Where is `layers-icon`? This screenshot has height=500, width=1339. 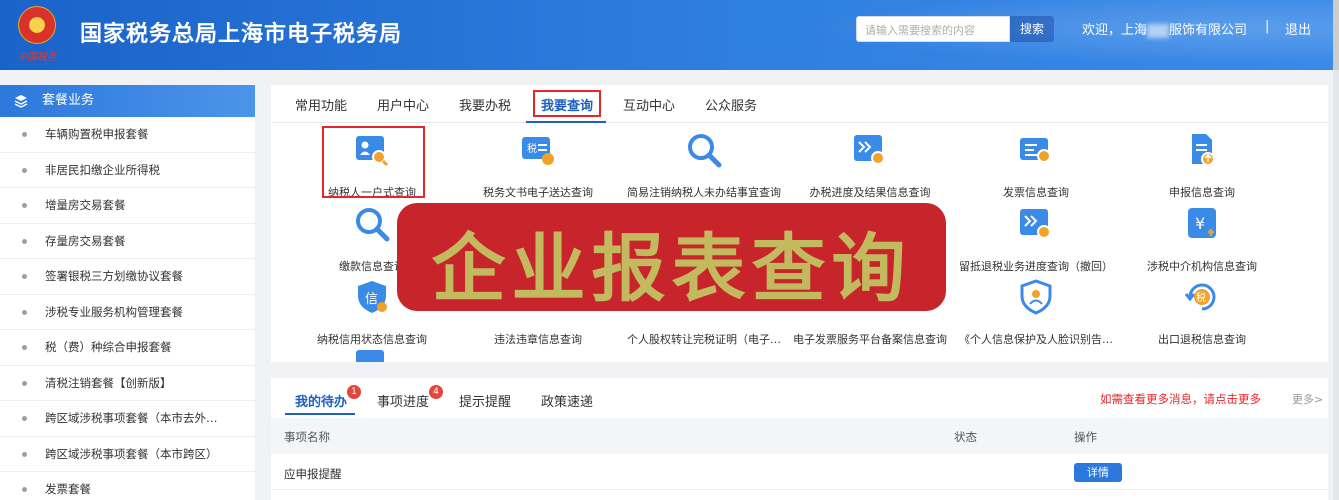 layers-icon is located at coordinates (21, 101).